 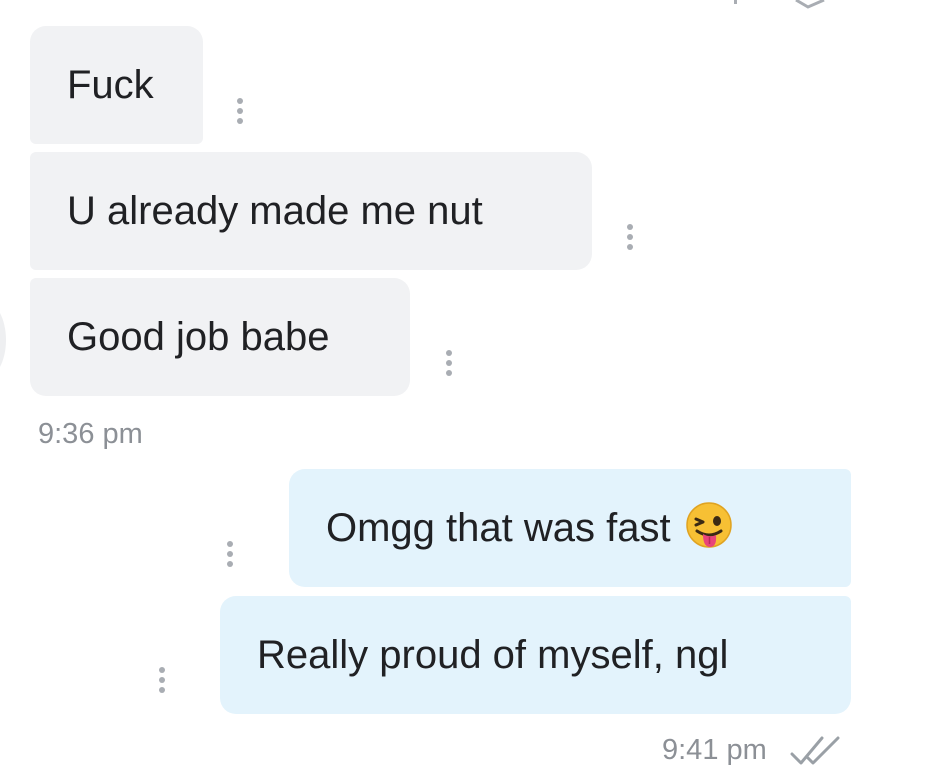 What do you see at coordinates (709, 528) in the screenshot?
I see `winking-face-with-tongue-icon` at bounding box center [709, 528].